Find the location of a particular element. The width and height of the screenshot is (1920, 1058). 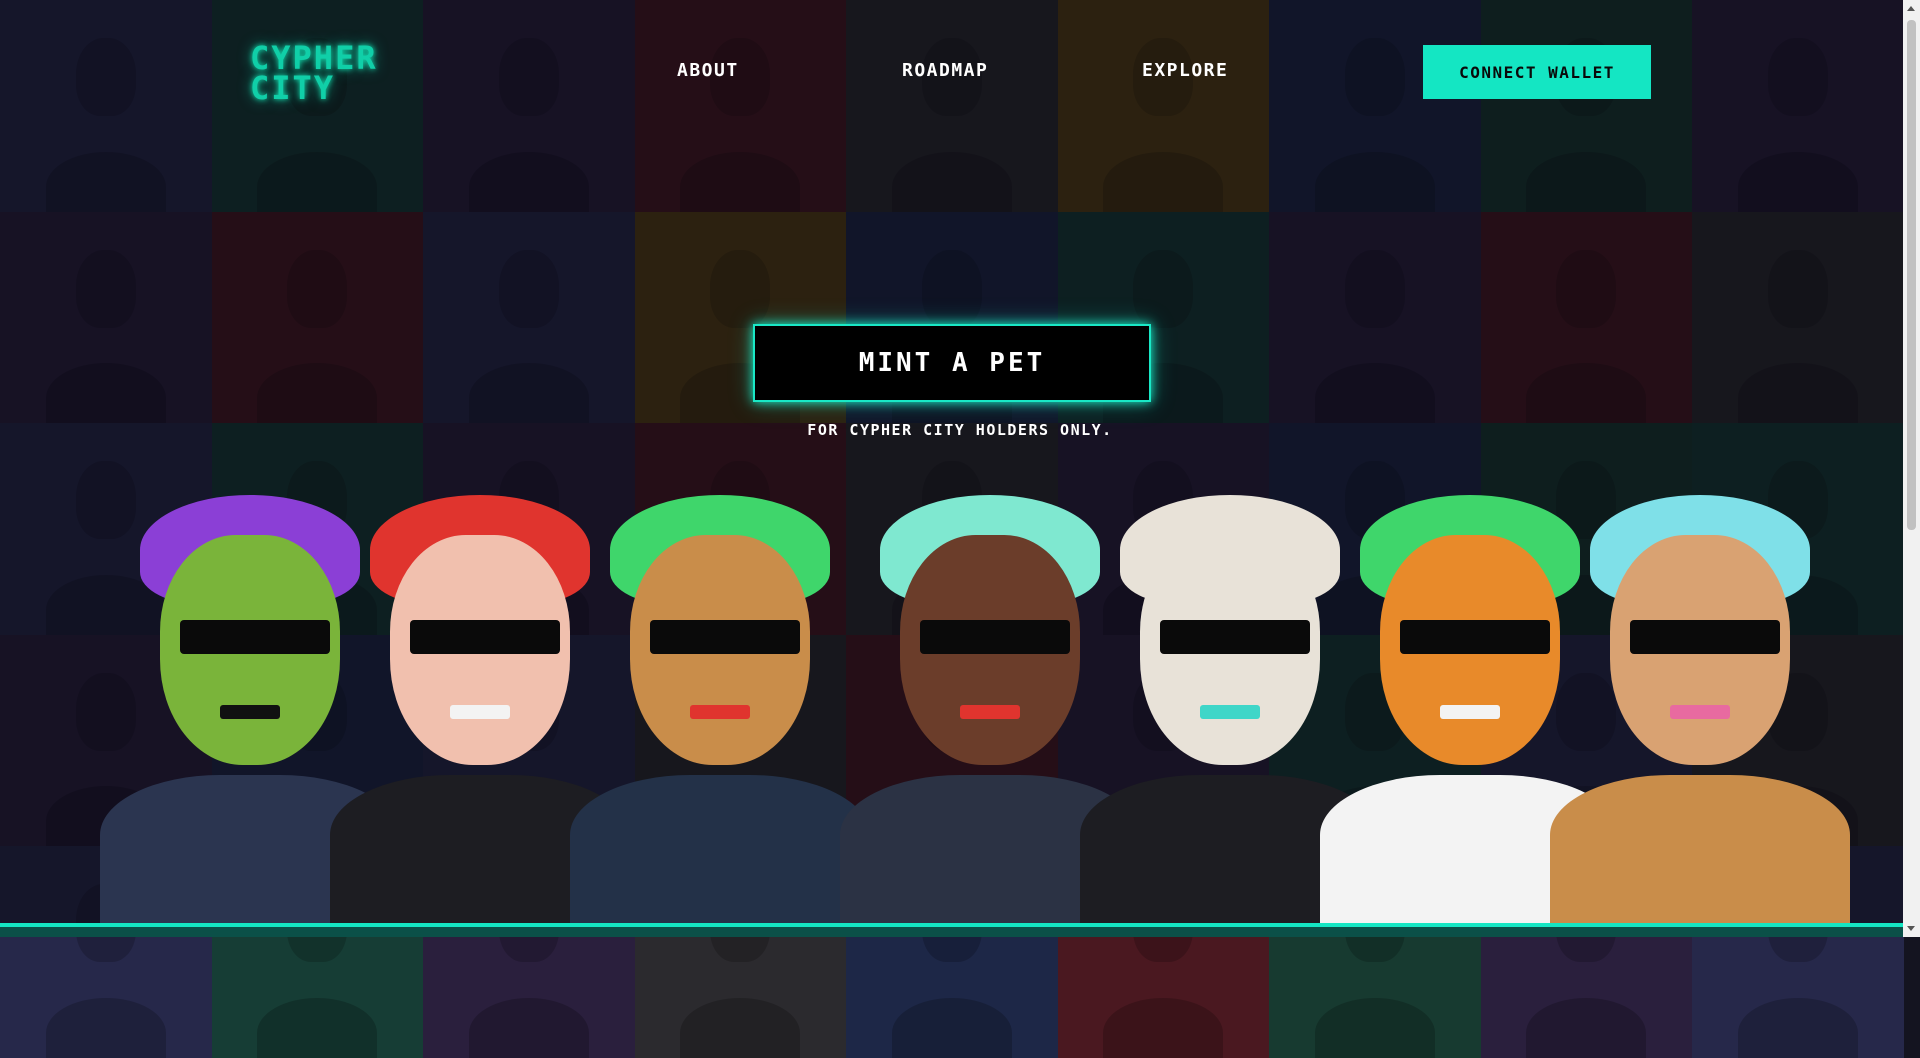

scroll-thumb is located at coordinates (1911, 275).